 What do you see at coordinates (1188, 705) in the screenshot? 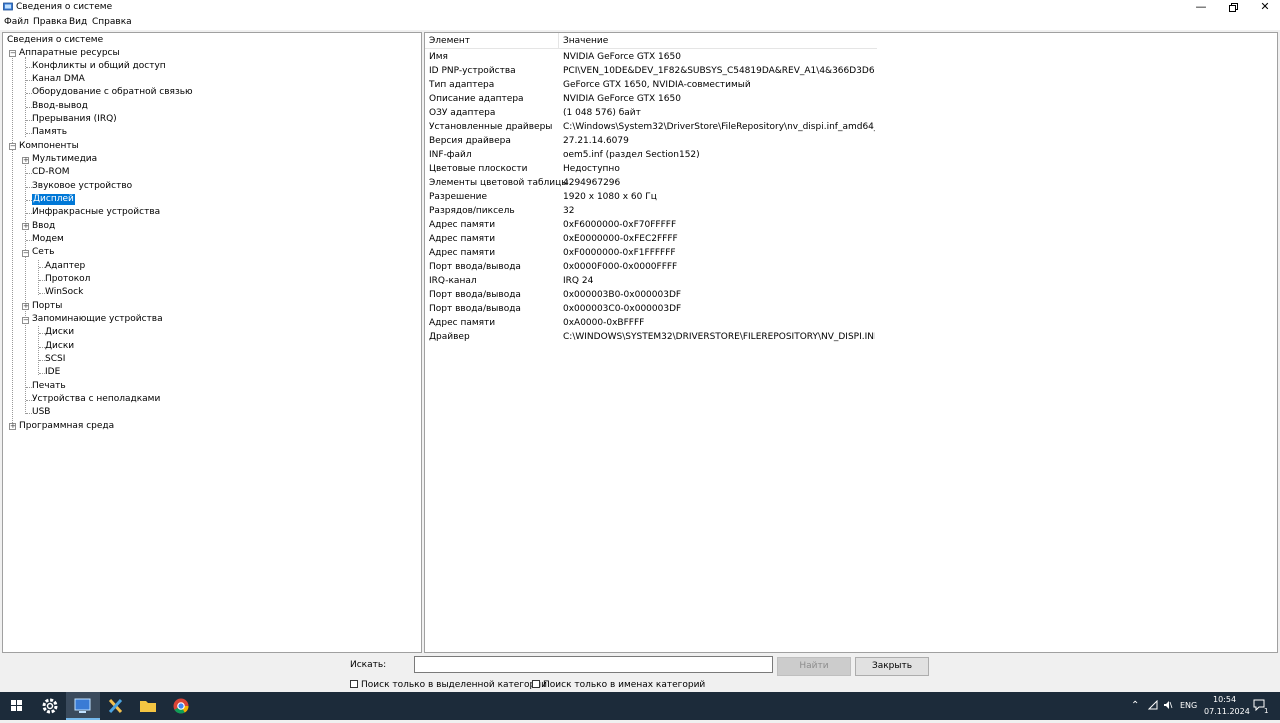
I see `language-indicator: ENG` at bounding box center [1188, 705].